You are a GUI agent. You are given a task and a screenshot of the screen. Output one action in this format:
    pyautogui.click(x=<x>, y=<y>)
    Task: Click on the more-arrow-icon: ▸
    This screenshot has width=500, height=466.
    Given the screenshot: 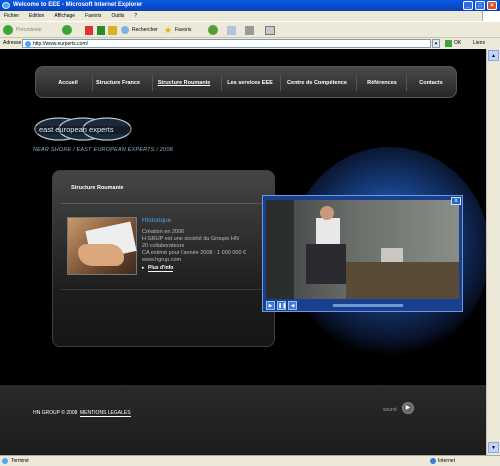 What is the action you would take?
    pyautogui.click(x=143, y=268)
    